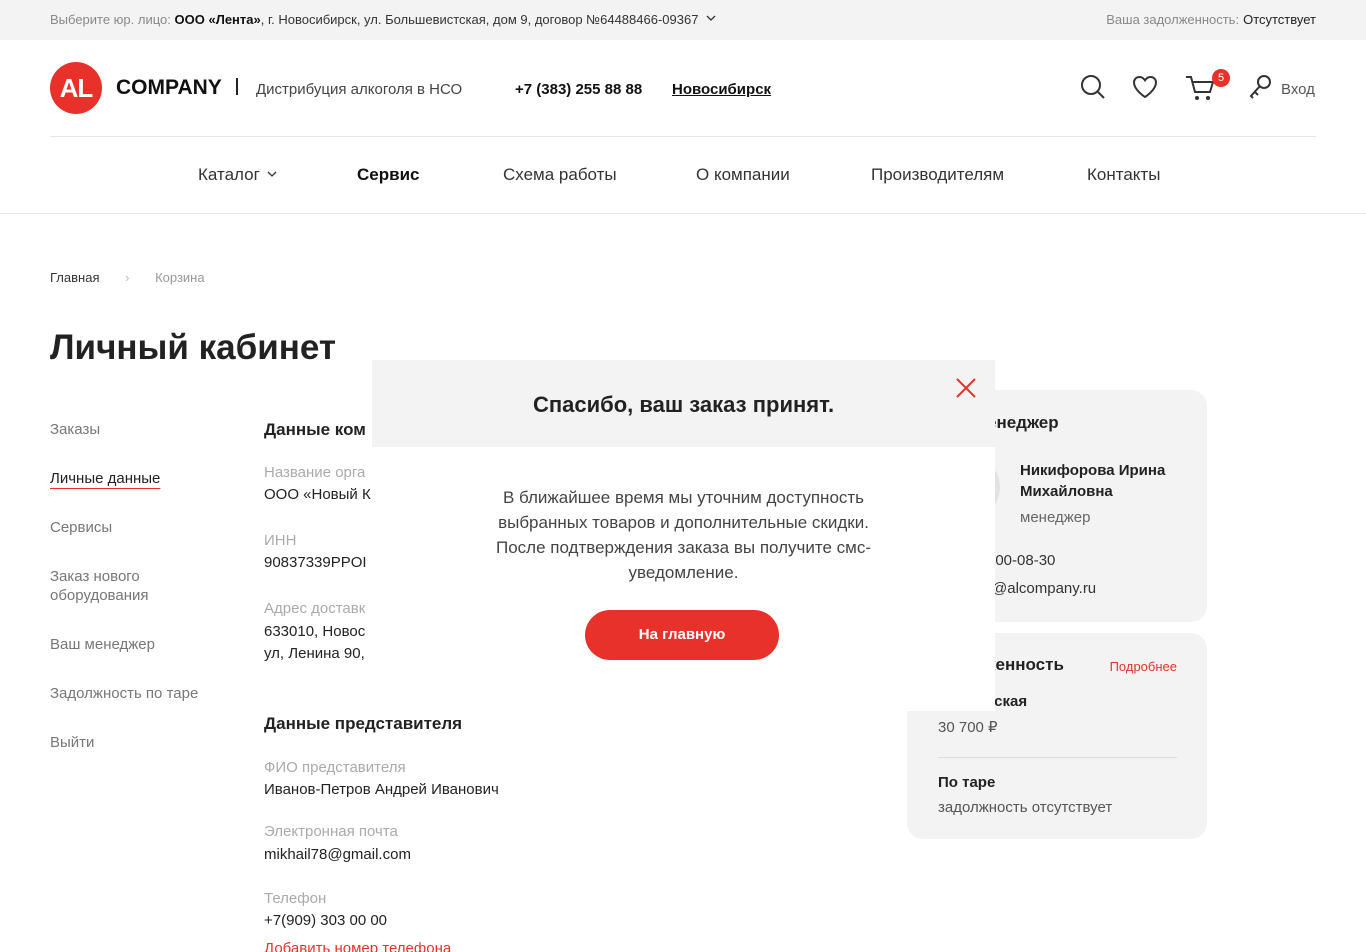 The height and width of the screenshot is (952, 1366). What do you see at coordinates (1025, 807) in the screenshot?
I see `debt-row-2-value: задолжность отсутствует` at bounding box center [1025, 807].